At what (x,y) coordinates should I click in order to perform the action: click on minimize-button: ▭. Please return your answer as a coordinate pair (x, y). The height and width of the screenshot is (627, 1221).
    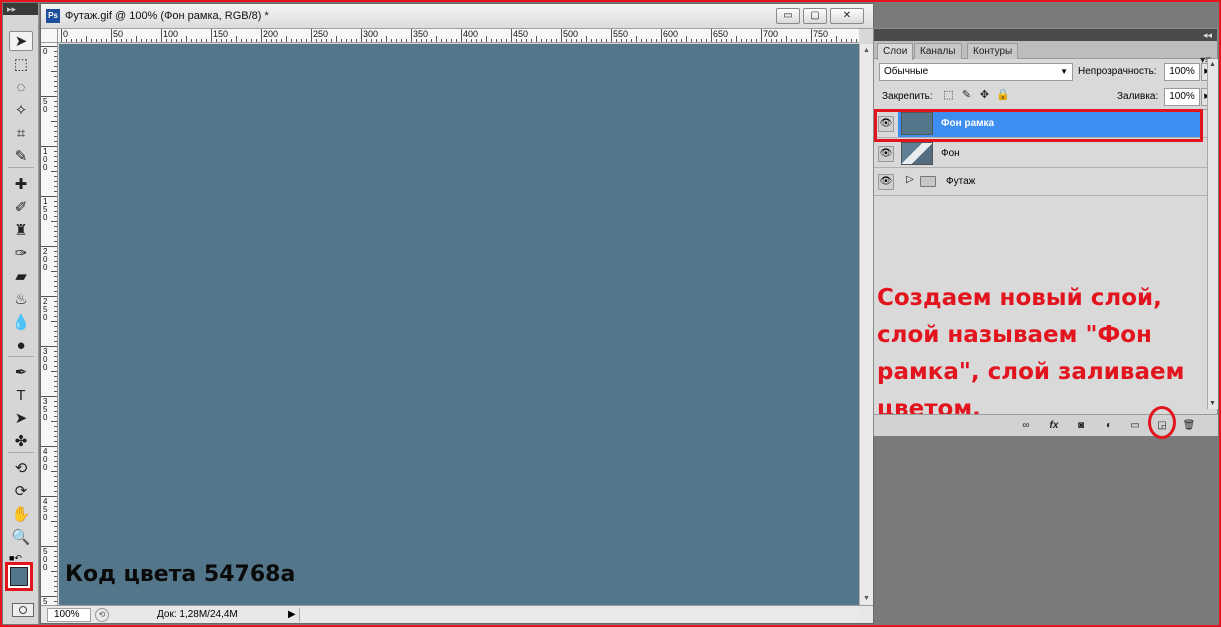
    Looking at the image, I should click on (788, 16).